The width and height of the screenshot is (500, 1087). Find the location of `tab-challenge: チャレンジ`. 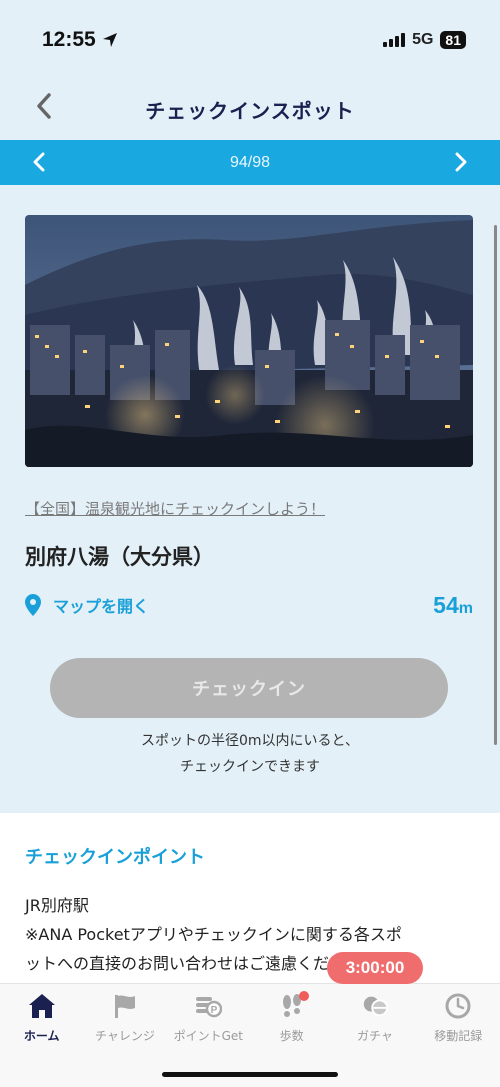

tab-challenge: チャレンジ is located at coordinates (124, 1019).